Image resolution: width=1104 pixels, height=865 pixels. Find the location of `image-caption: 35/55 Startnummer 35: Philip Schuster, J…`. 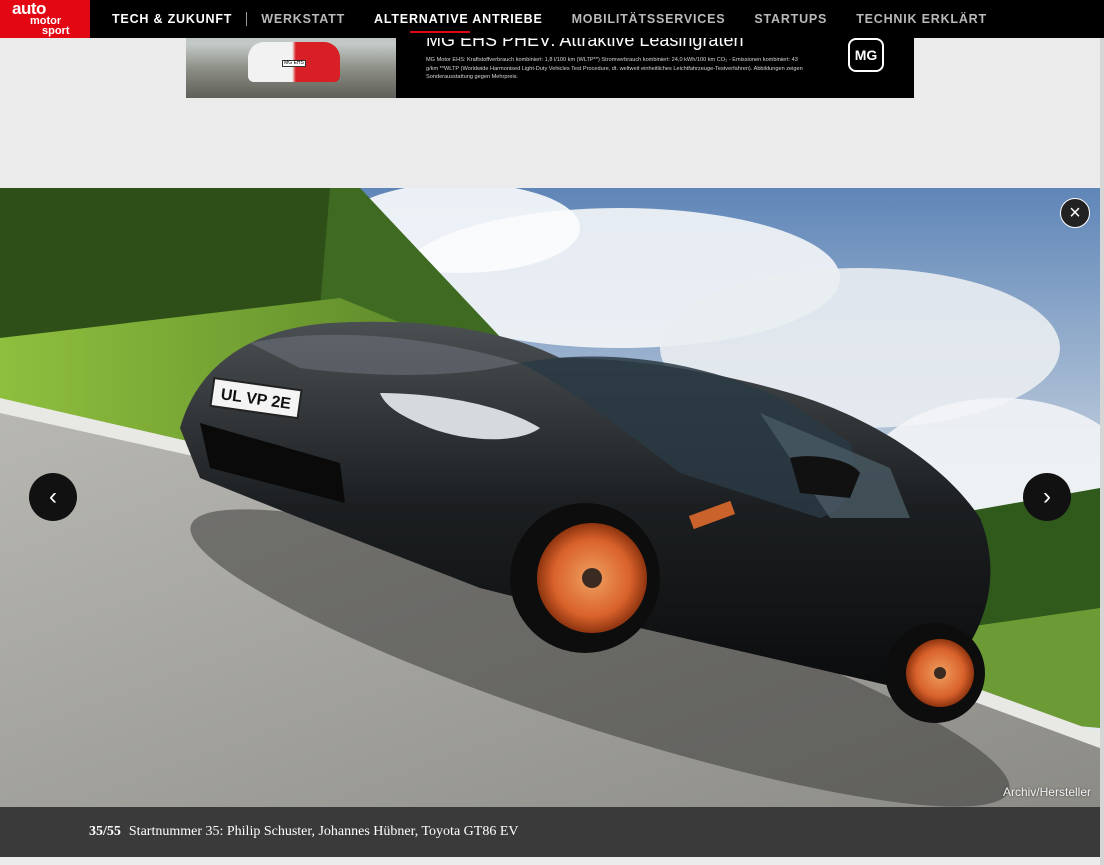

image-caption: 35/55 Startnummer 35: Philip Schuster, J… is located at coordinates (550, 832).